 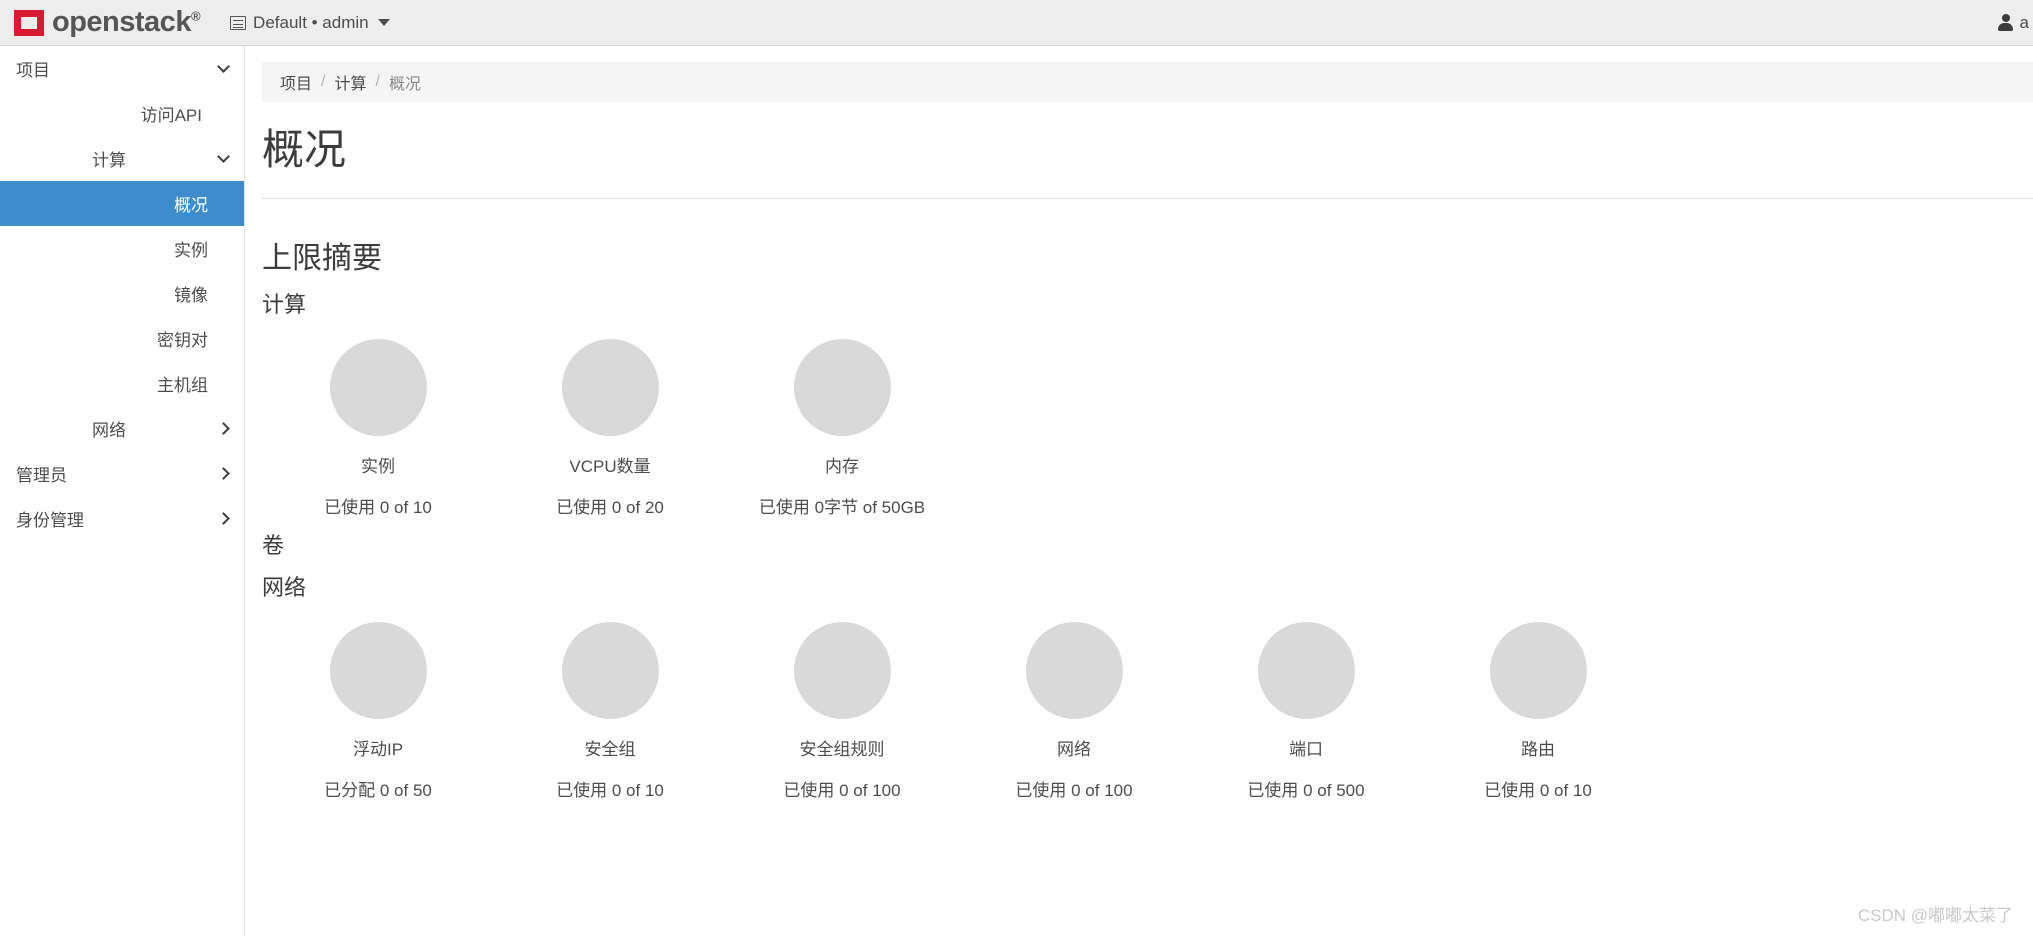 What do you see at coordinates (122, 203) in the screenshot?
I see `sidebar-item-3: 概况` at bounding box center [122, 203].